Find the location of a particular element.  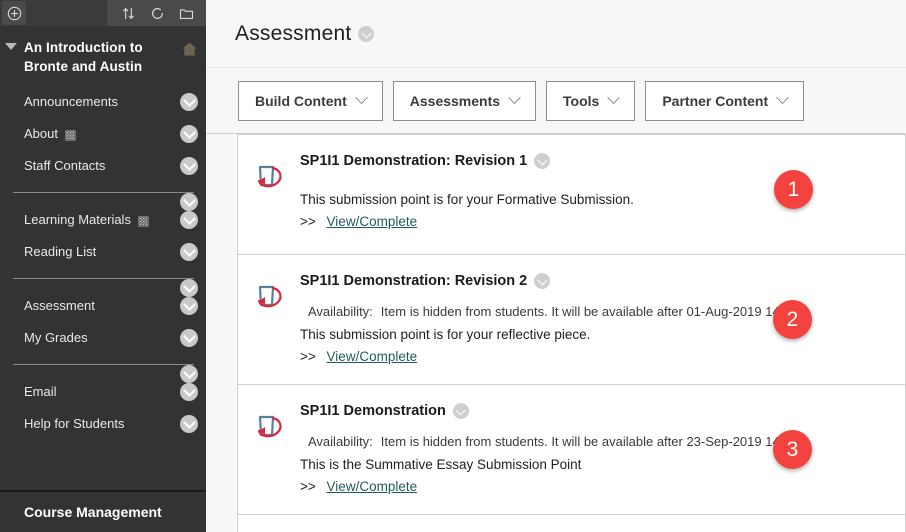

sidebar-item-announcements: Announcements is located at coordinates (103, 102).